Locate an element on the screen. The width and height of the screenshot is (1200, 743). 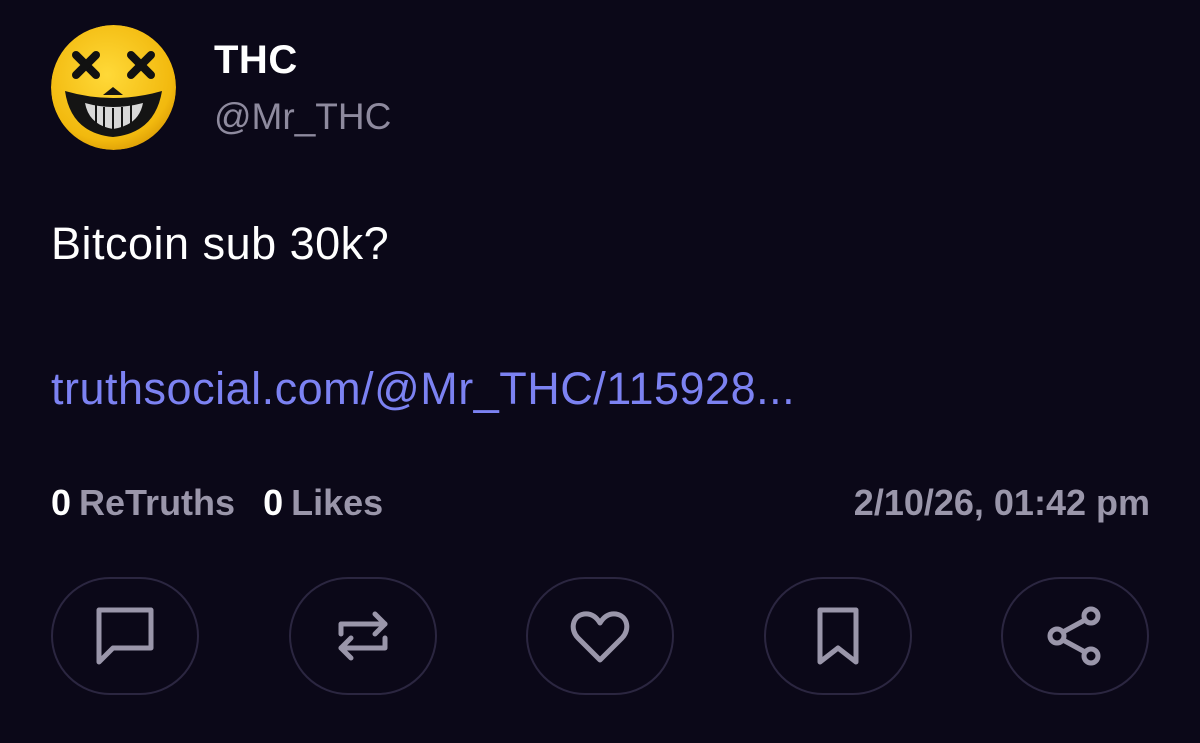
bookmark-icon is located at coordinates (838, 636).